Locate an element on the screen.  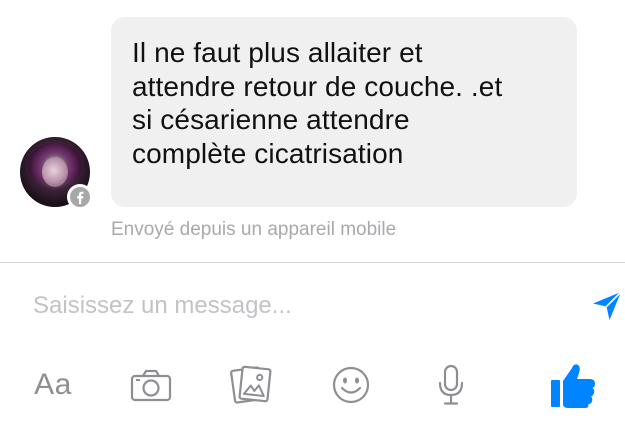
photo-gallery-button is located at coordinates (251, 385).